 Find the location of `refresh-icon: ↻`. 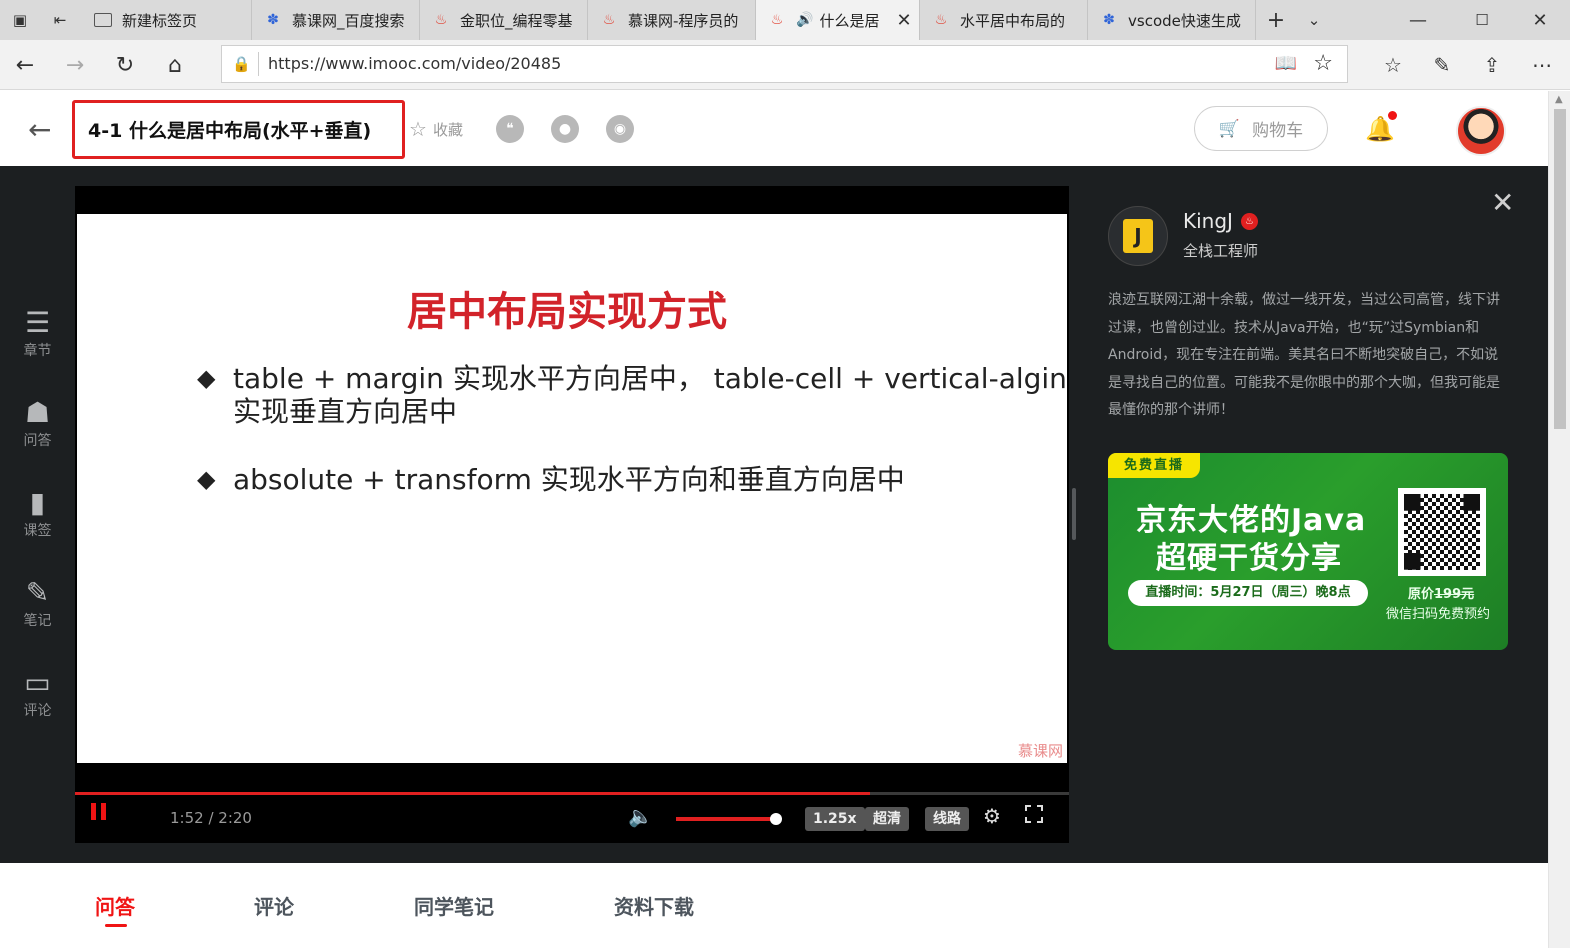

refresh-icon: ↻ is located at coordinates (125, 65).